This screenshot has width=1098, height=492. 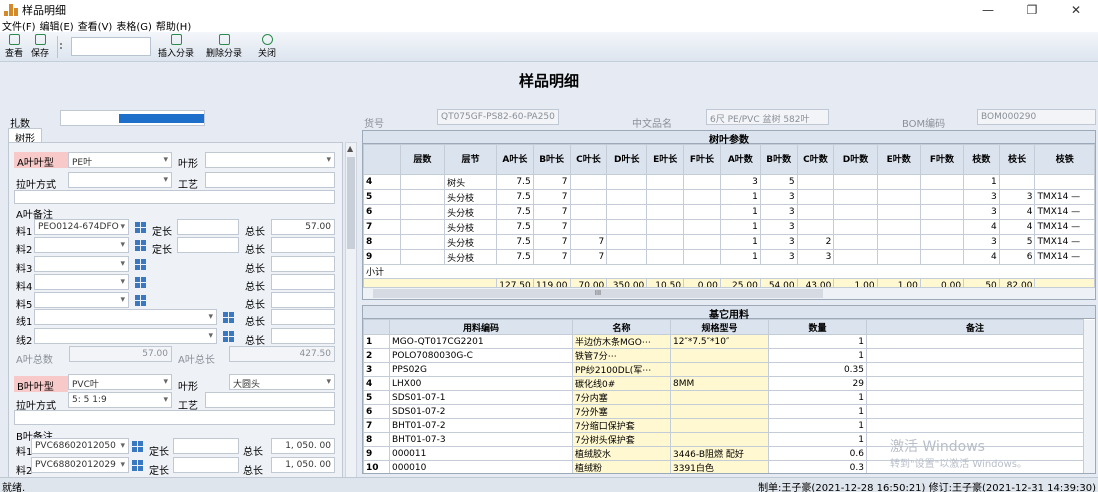 I want to click on wire1-select, so click(x=125, y=317).